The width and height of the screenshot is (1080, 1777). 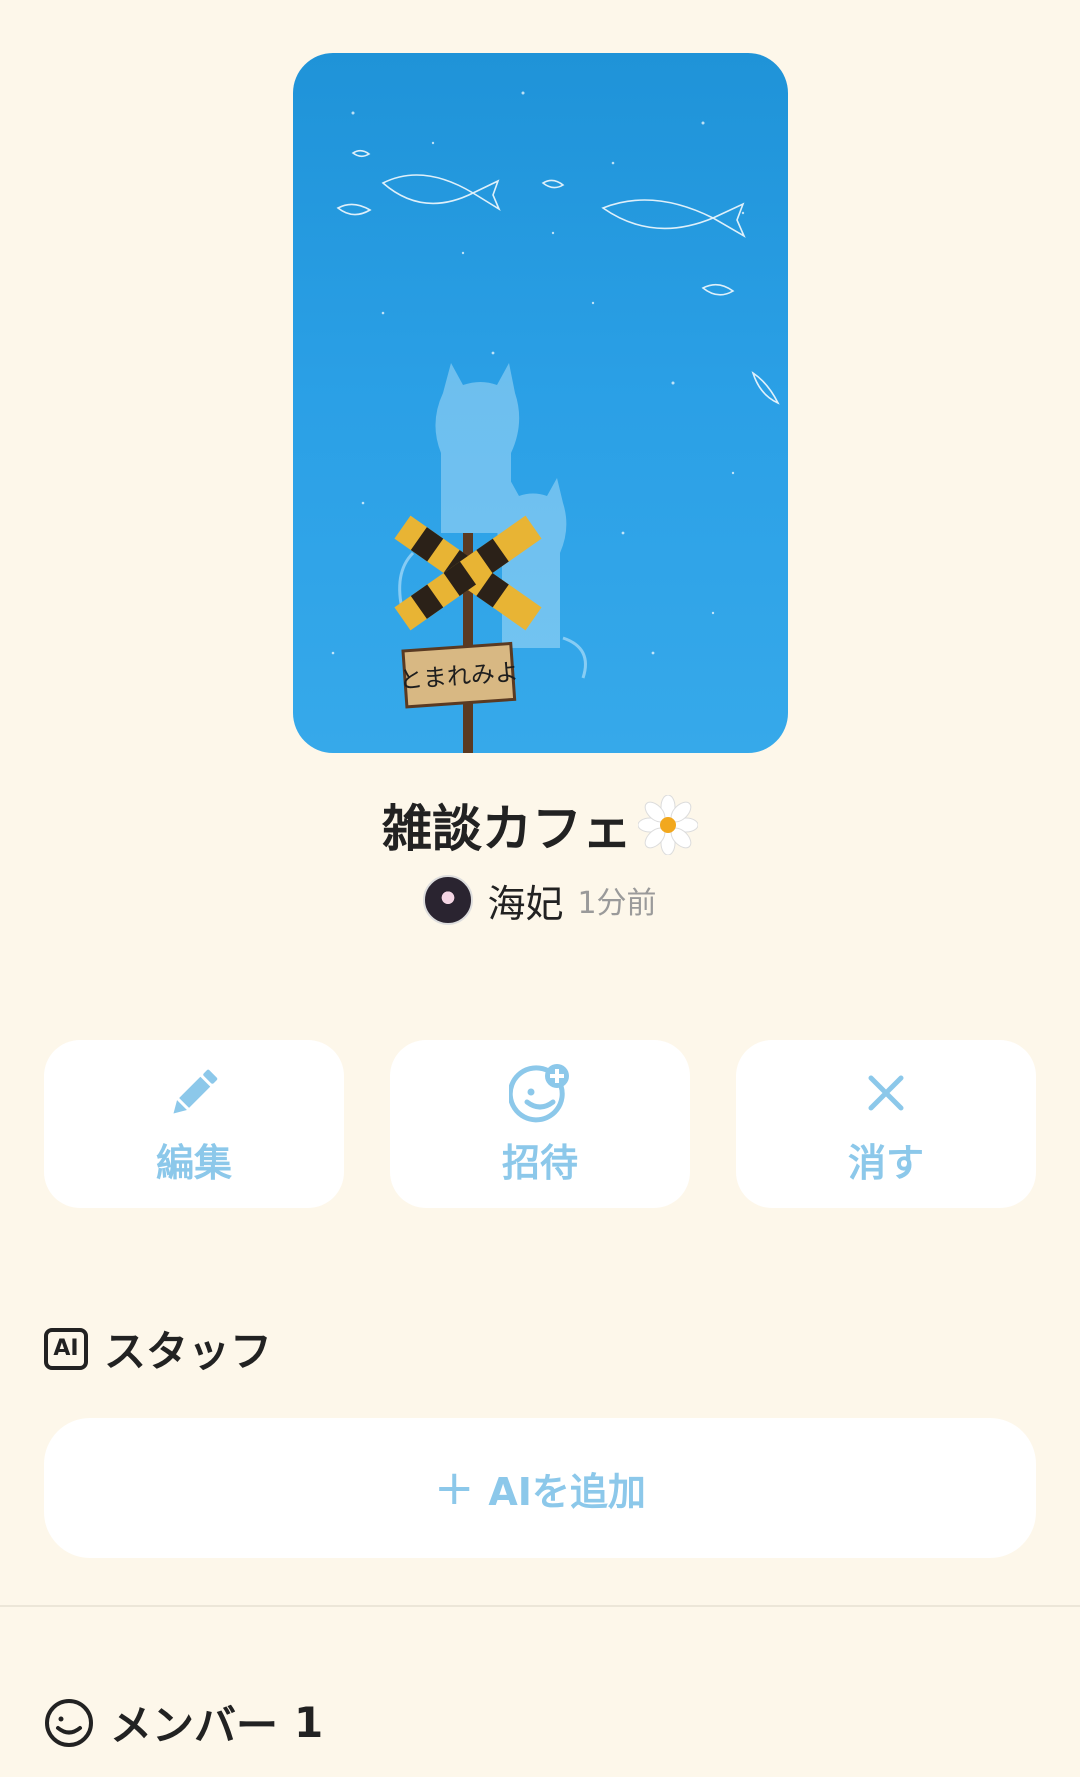 I want to click on smiley-plus-icon, so click(x=539, y=1092).